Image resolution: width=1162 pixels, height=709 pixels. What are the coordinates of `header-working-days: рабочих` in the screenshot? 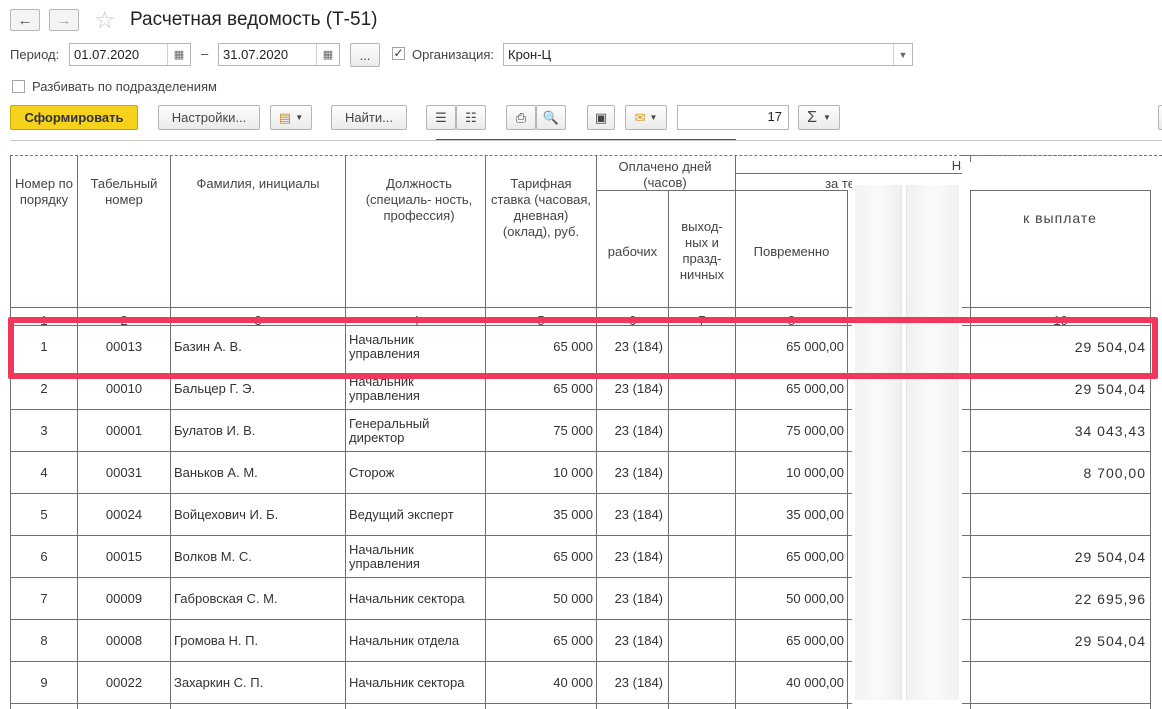 It's located at (632, 251).